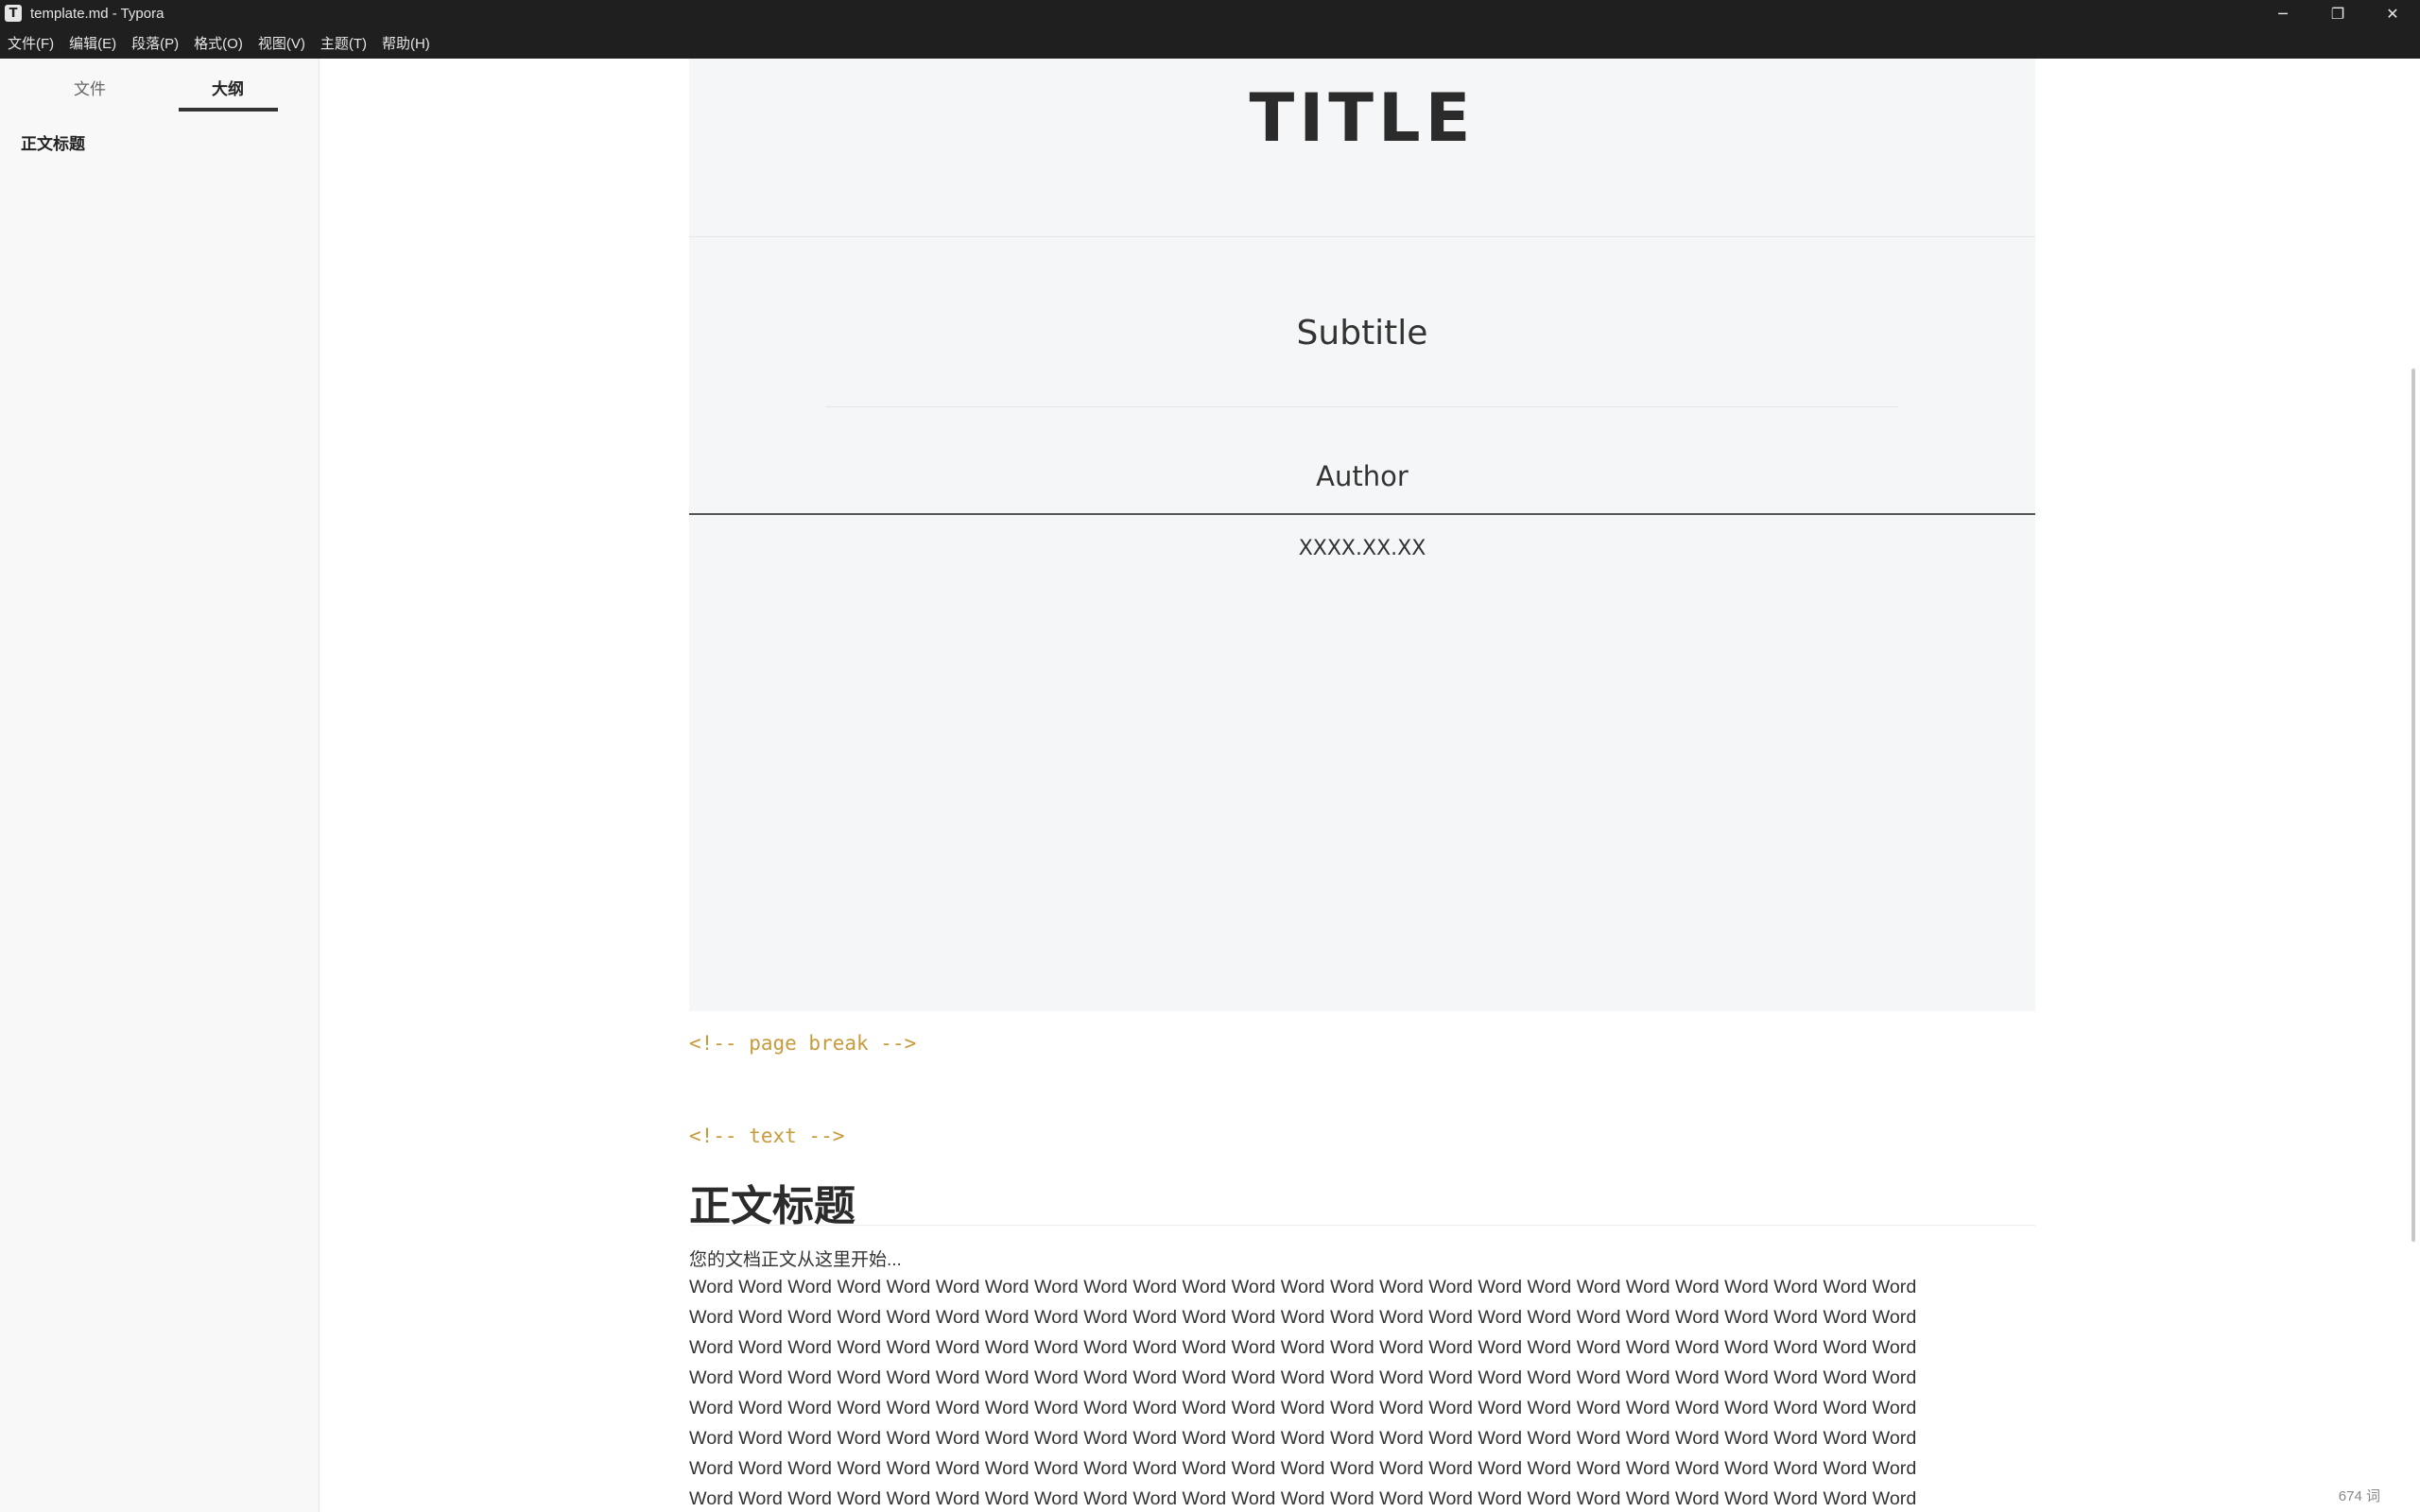  Describe the element at coordinates (31, 43) in the screenshot. I see `menu-file: 文件(F)` at that location.